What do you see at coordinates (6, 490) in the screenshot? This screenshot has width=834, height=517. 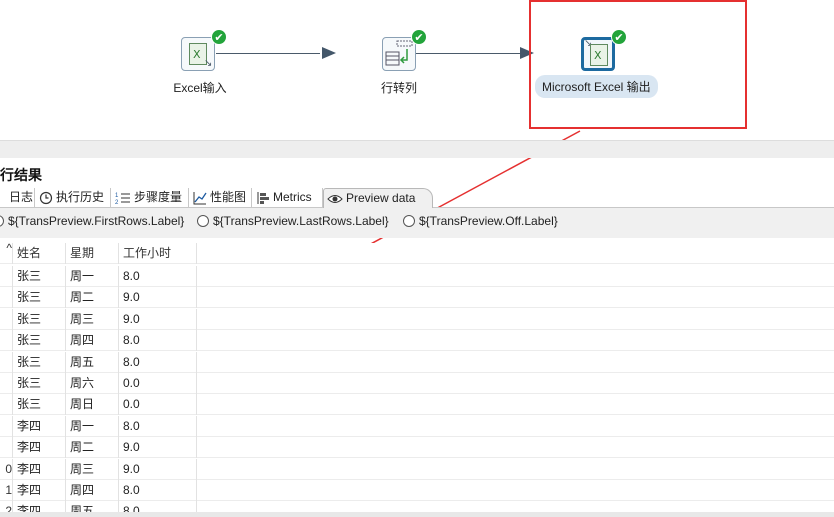 I see `row-index-cell: 1` at bounding box center [6, 490].